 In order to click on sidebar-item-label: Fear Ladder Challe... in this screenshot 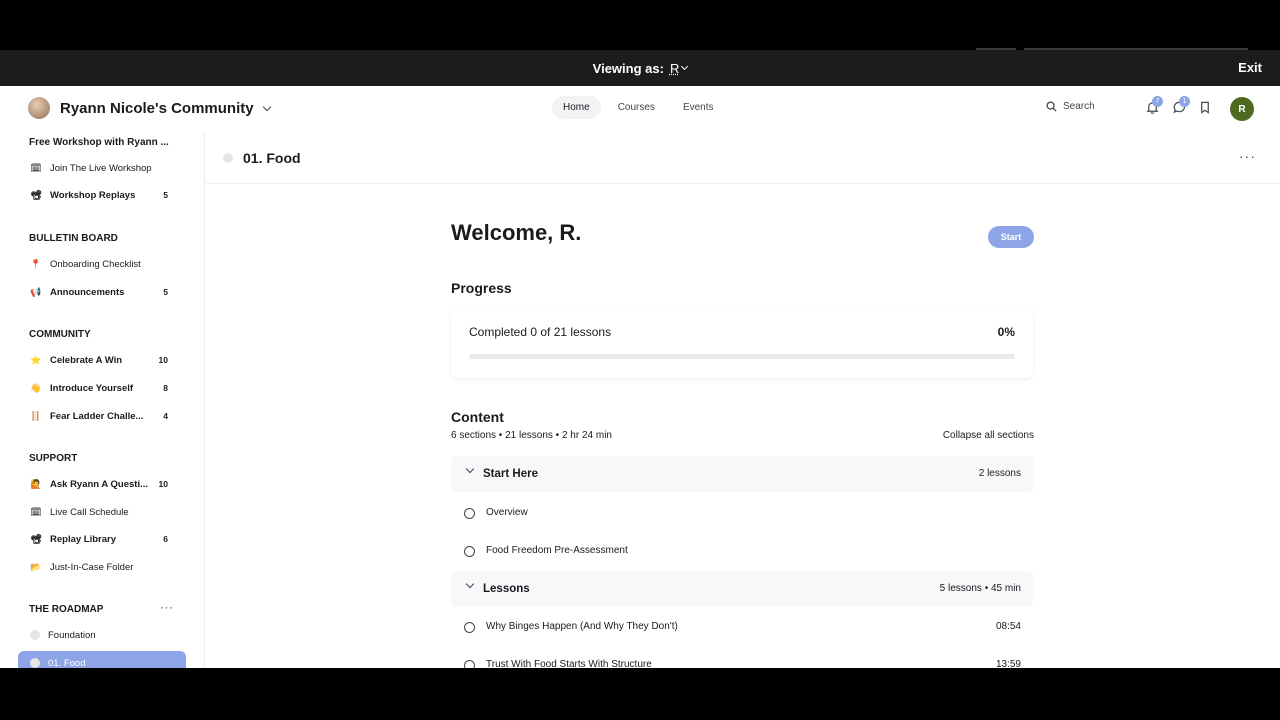, I will do `click(97, 416)`.